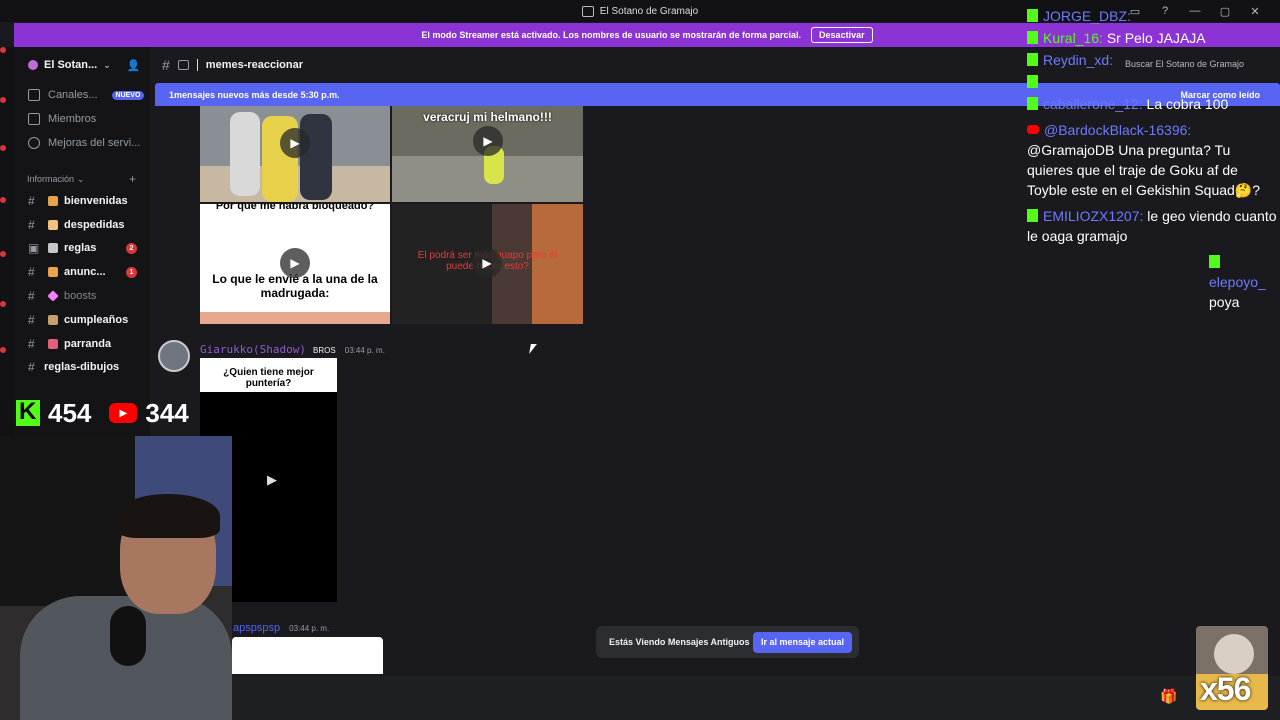  I want to click on chat-username: caballerone_12:, so click(1093, 104).